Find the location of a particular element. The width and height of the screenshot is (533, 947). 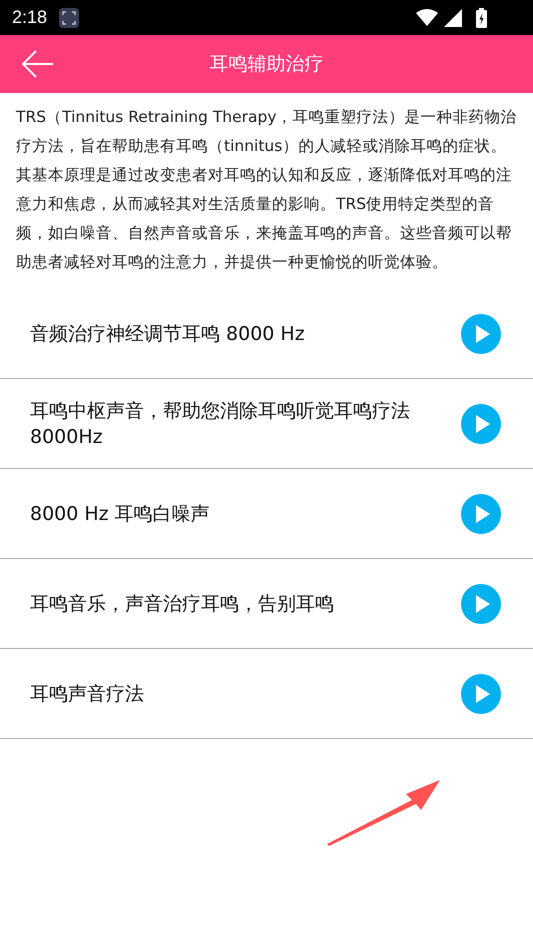

notification-icon is located at coordinates (69, 18).